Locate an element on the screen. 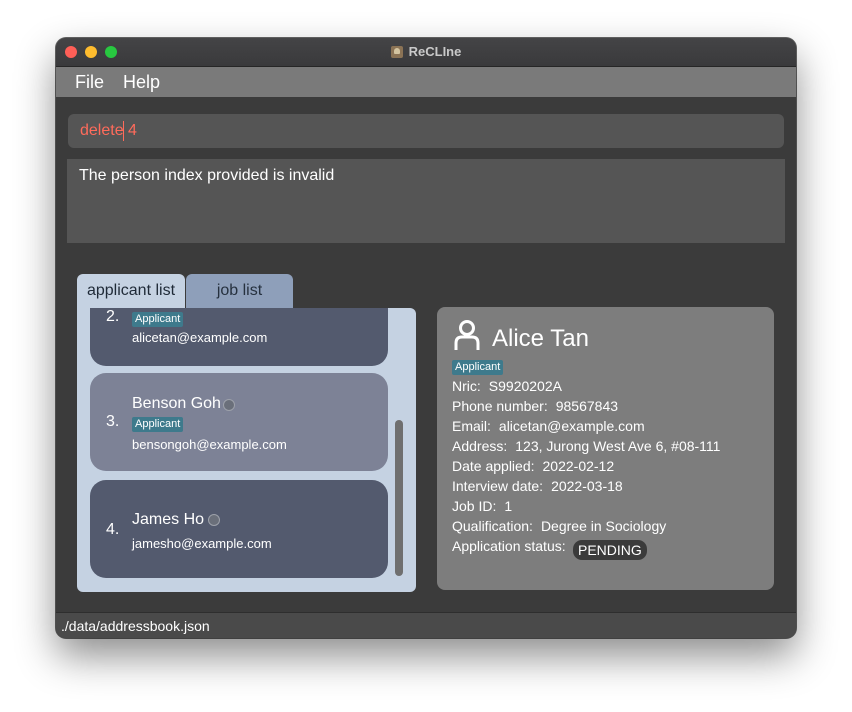 This screenshot has height=712, width=852. result-display: The person index provided is invalid is located at coordinates (426, 201).